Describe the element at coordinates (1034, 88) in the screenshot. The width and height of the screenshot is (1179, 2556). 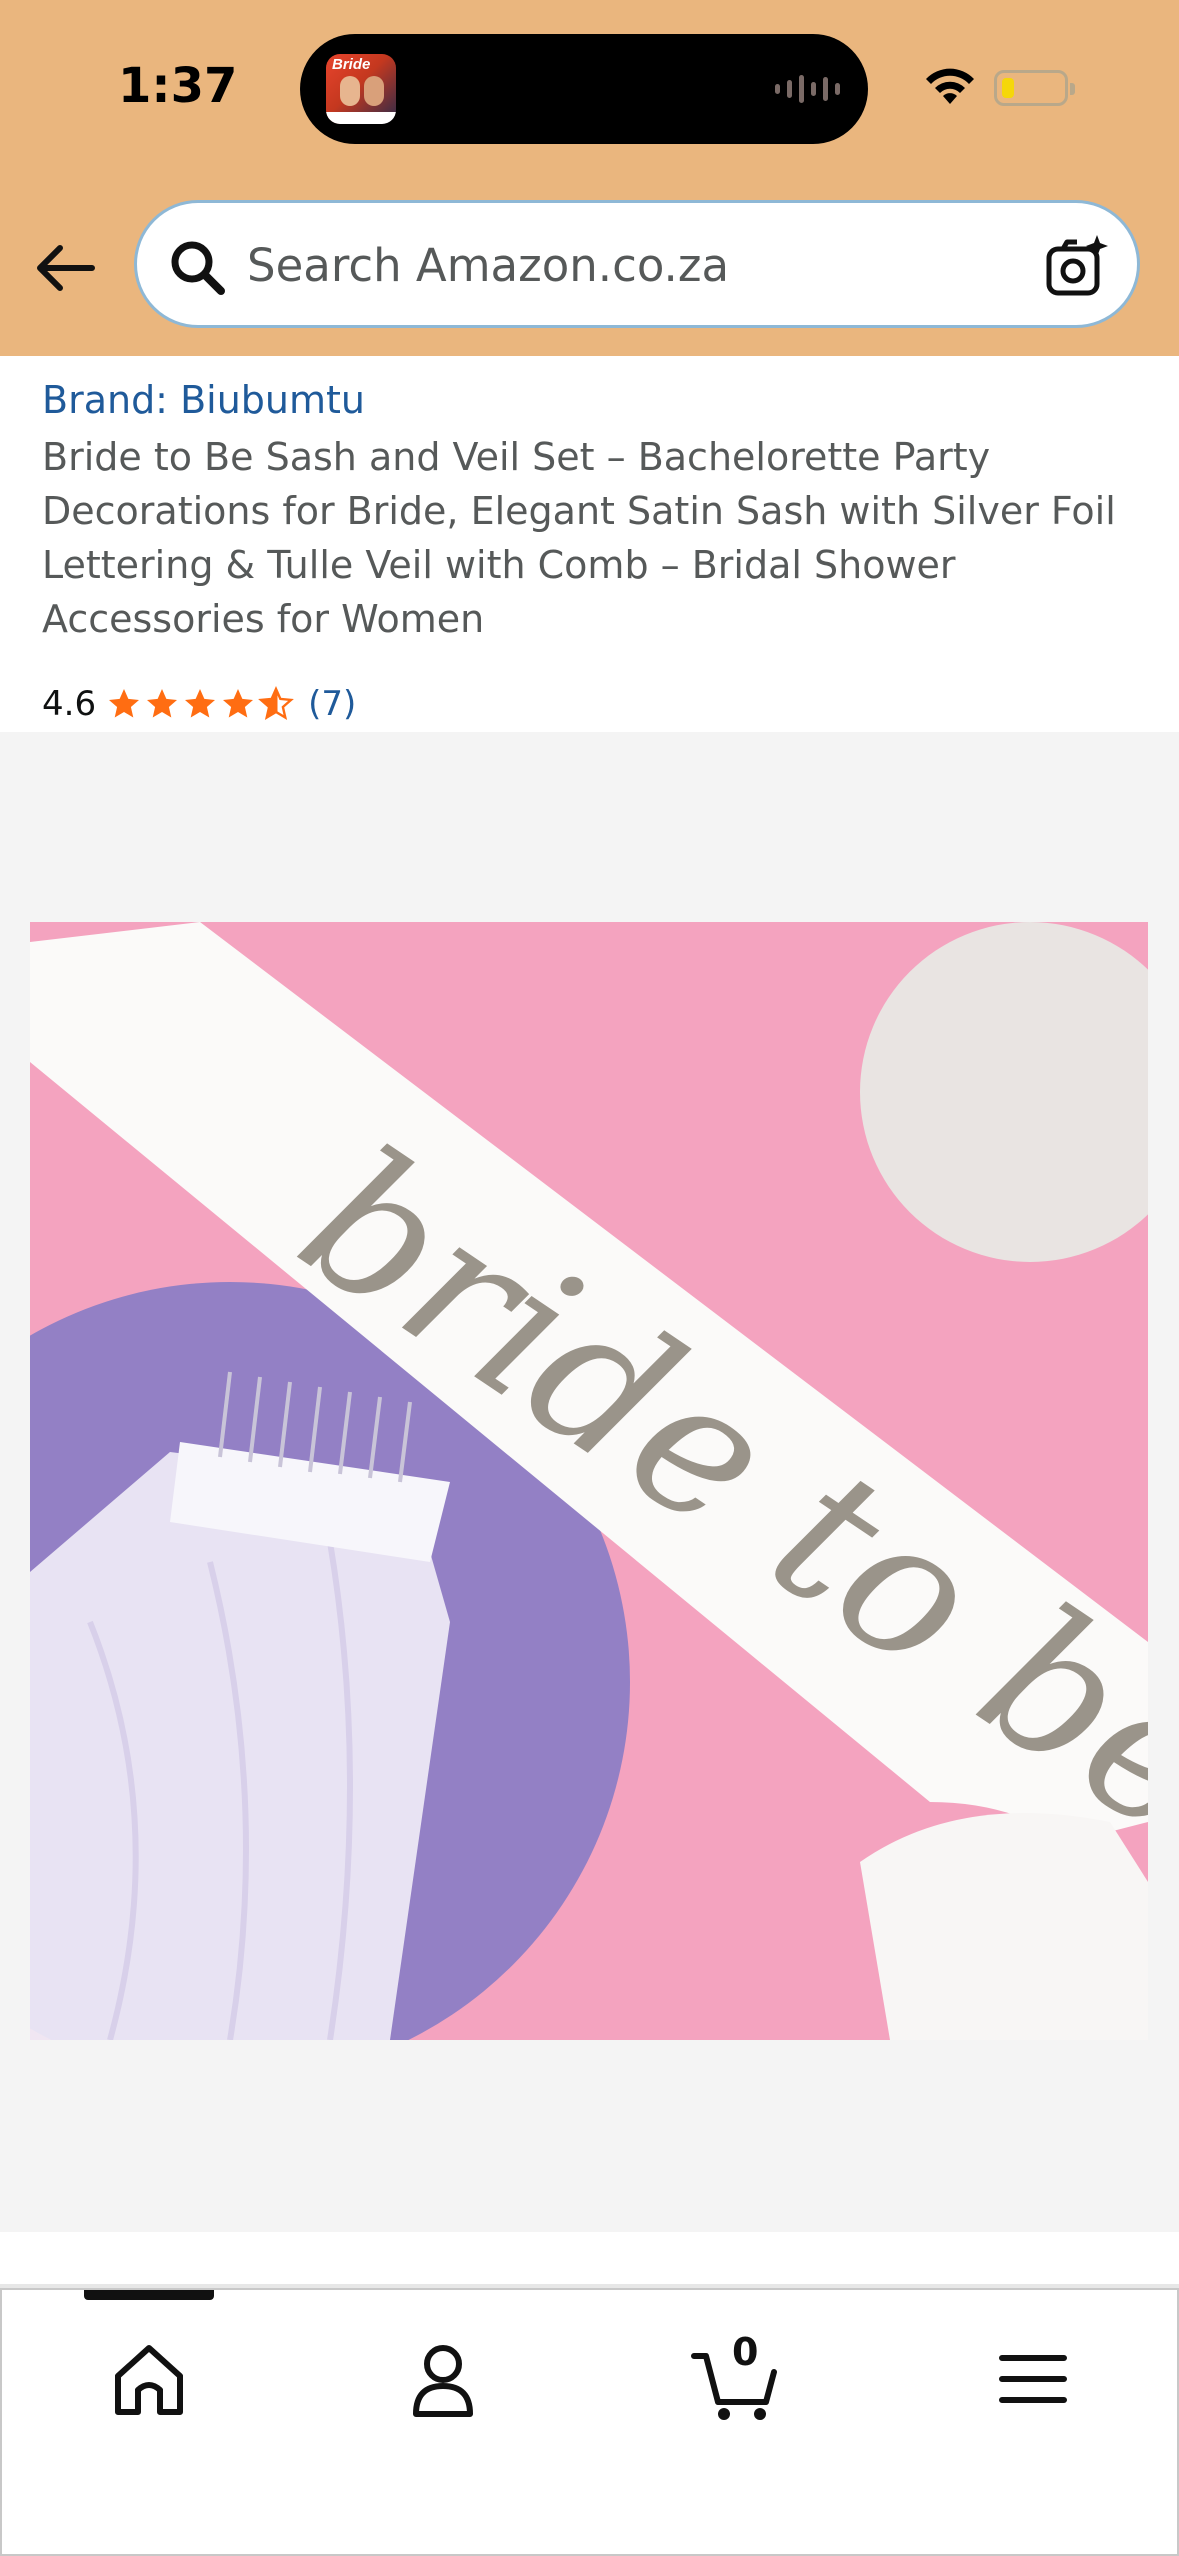
I see `battery-icon` at that location.